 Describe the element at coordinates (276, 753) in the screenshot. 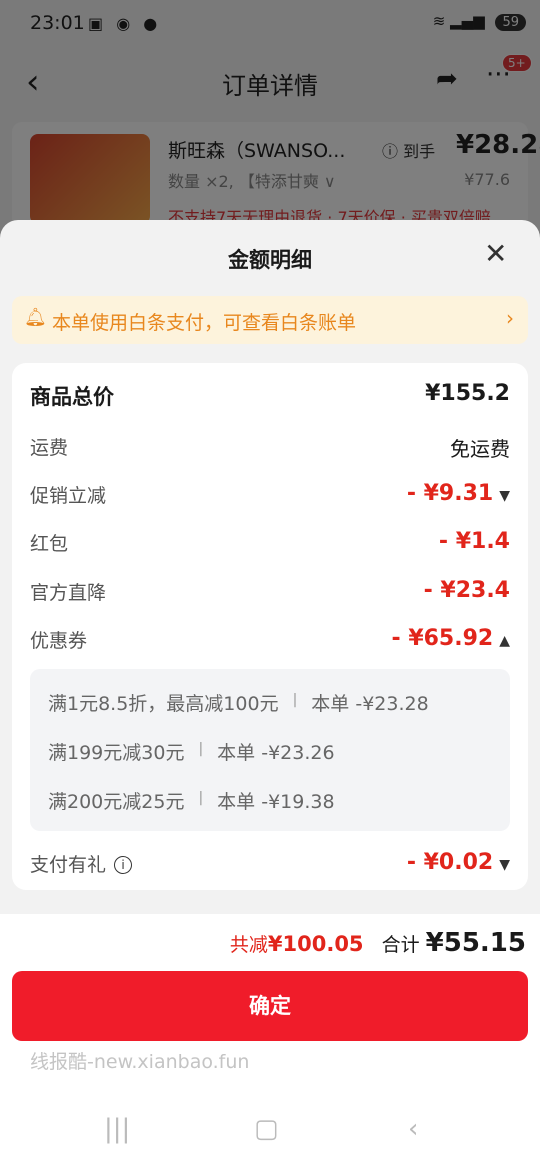

I see `coupon-amount: 本单 -¥23.26` at that location.